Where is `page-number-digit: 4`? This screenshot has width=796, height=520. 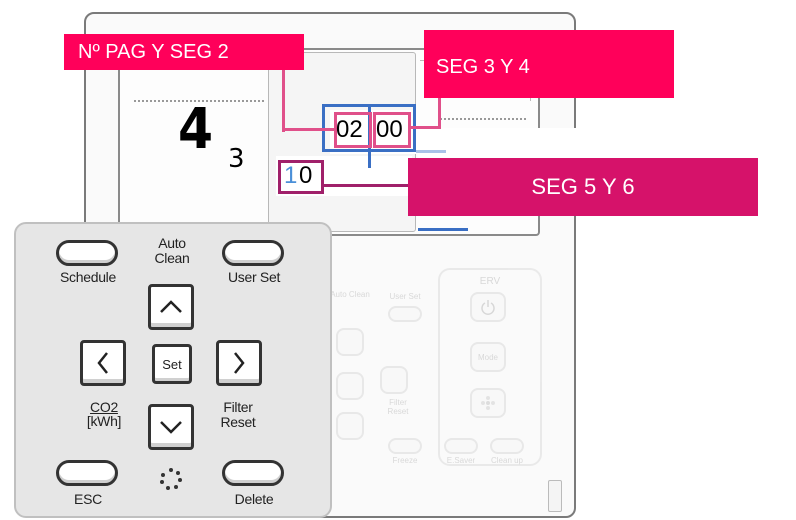
page-number-digit: 4 is located at coordinates (195, 129).